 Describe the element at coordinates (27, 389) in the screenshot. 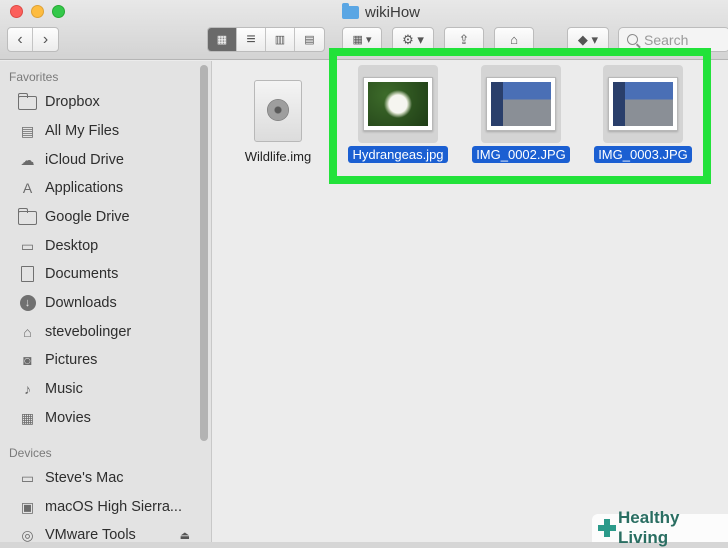

I see `music-icon: ♪` at that location.